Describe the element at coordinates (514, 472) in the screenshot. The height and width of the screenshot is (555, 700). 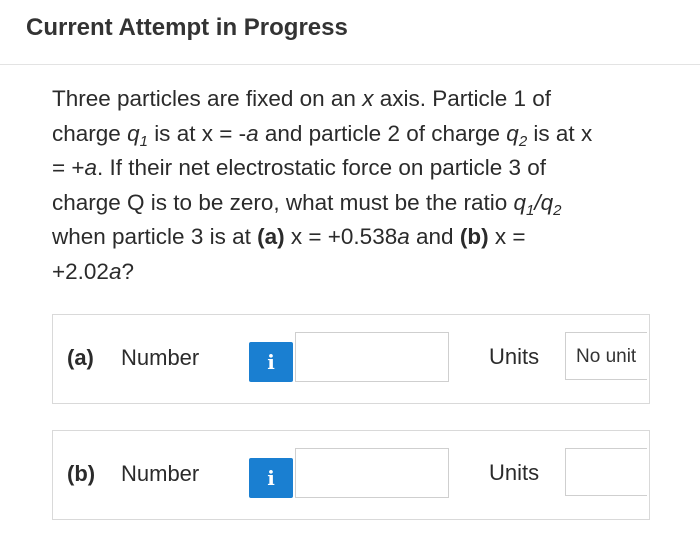
I see `units-label-b: Units` at that location.